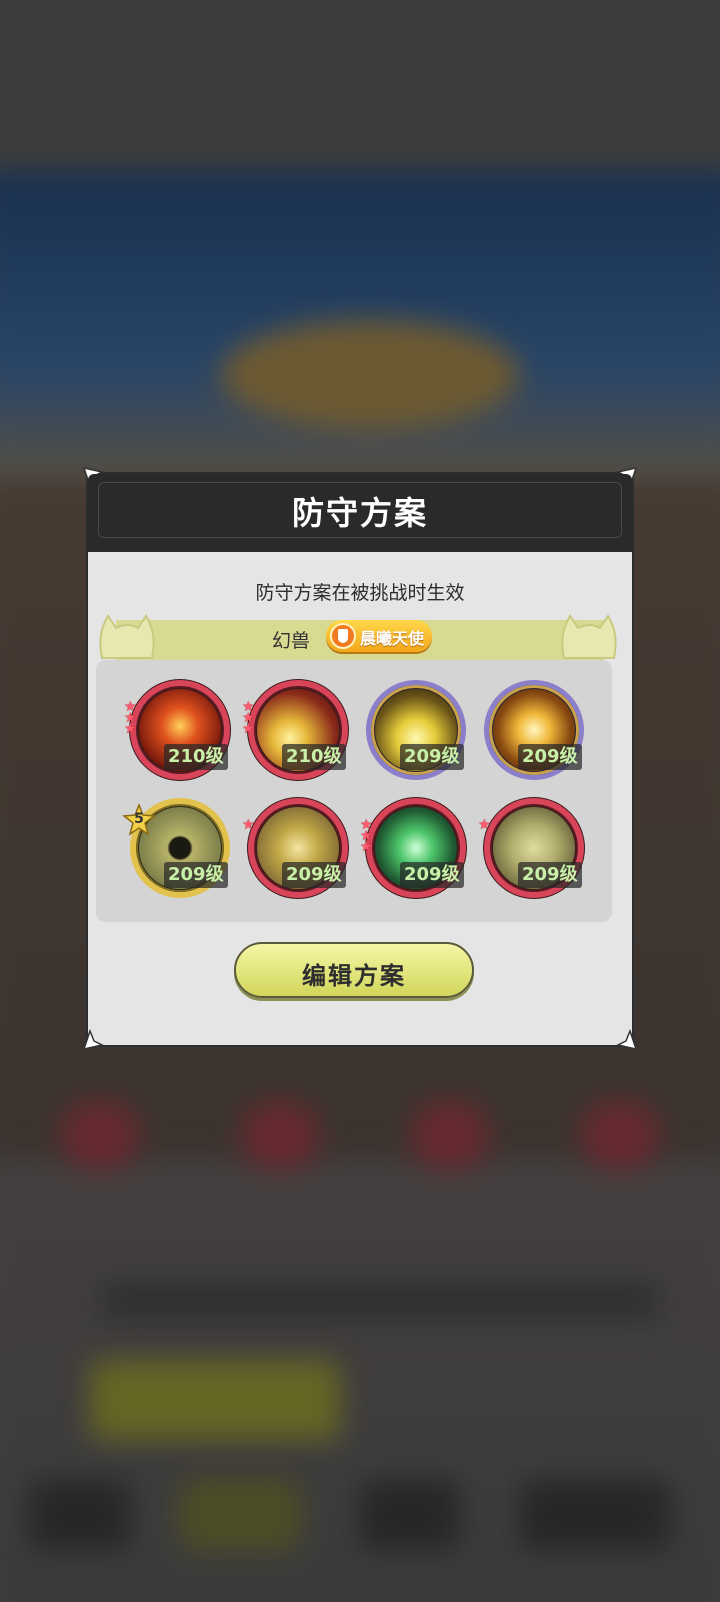 Image resolution: width=720 pixels, height=1602 pixels. I want to click on star-badge-count: 5, so click(139, 819).